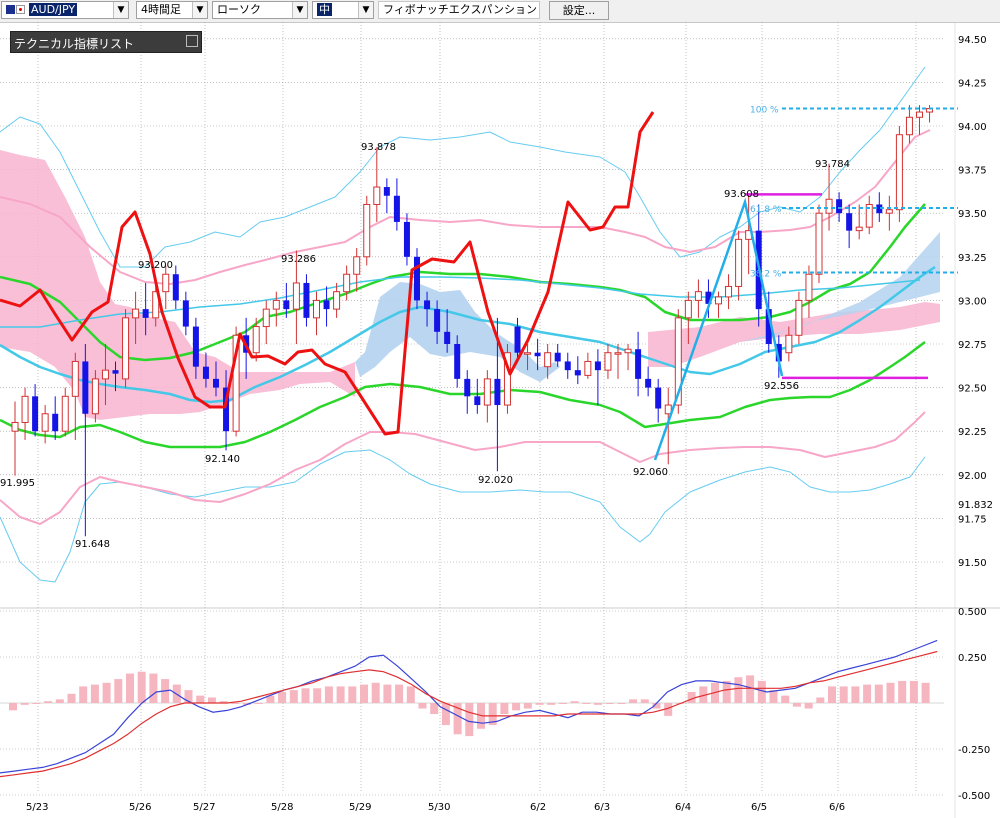 The height and width of the screenshot is (818, 1000). What do you see at coordinates (74, 44) in the screenshot?
I see `indicator-list-title: テクニカル指標リスト` at bounding box center [74, 44].